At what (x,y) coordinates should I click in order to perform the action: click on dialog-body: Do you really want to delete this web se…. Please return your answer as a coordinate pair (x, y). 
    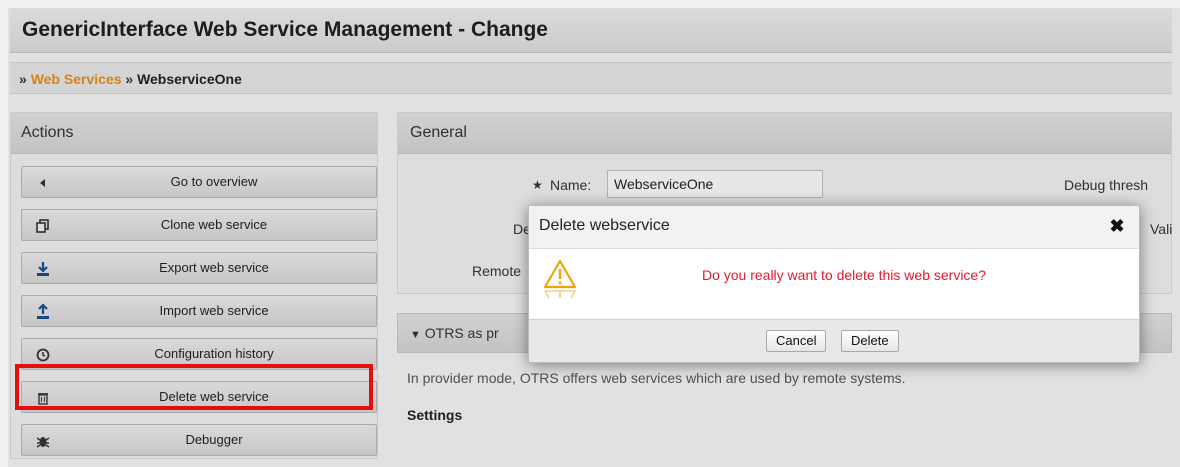
    Looking at the image, I should click on (834, 286).